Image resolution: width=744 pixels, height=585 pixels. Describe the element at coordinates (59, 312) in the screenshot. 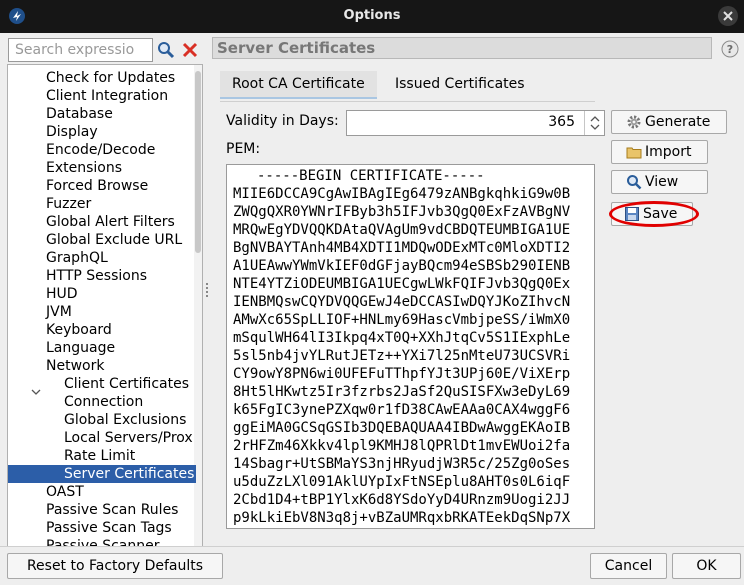

I see `tree-item-jvm: JVM` at that location.